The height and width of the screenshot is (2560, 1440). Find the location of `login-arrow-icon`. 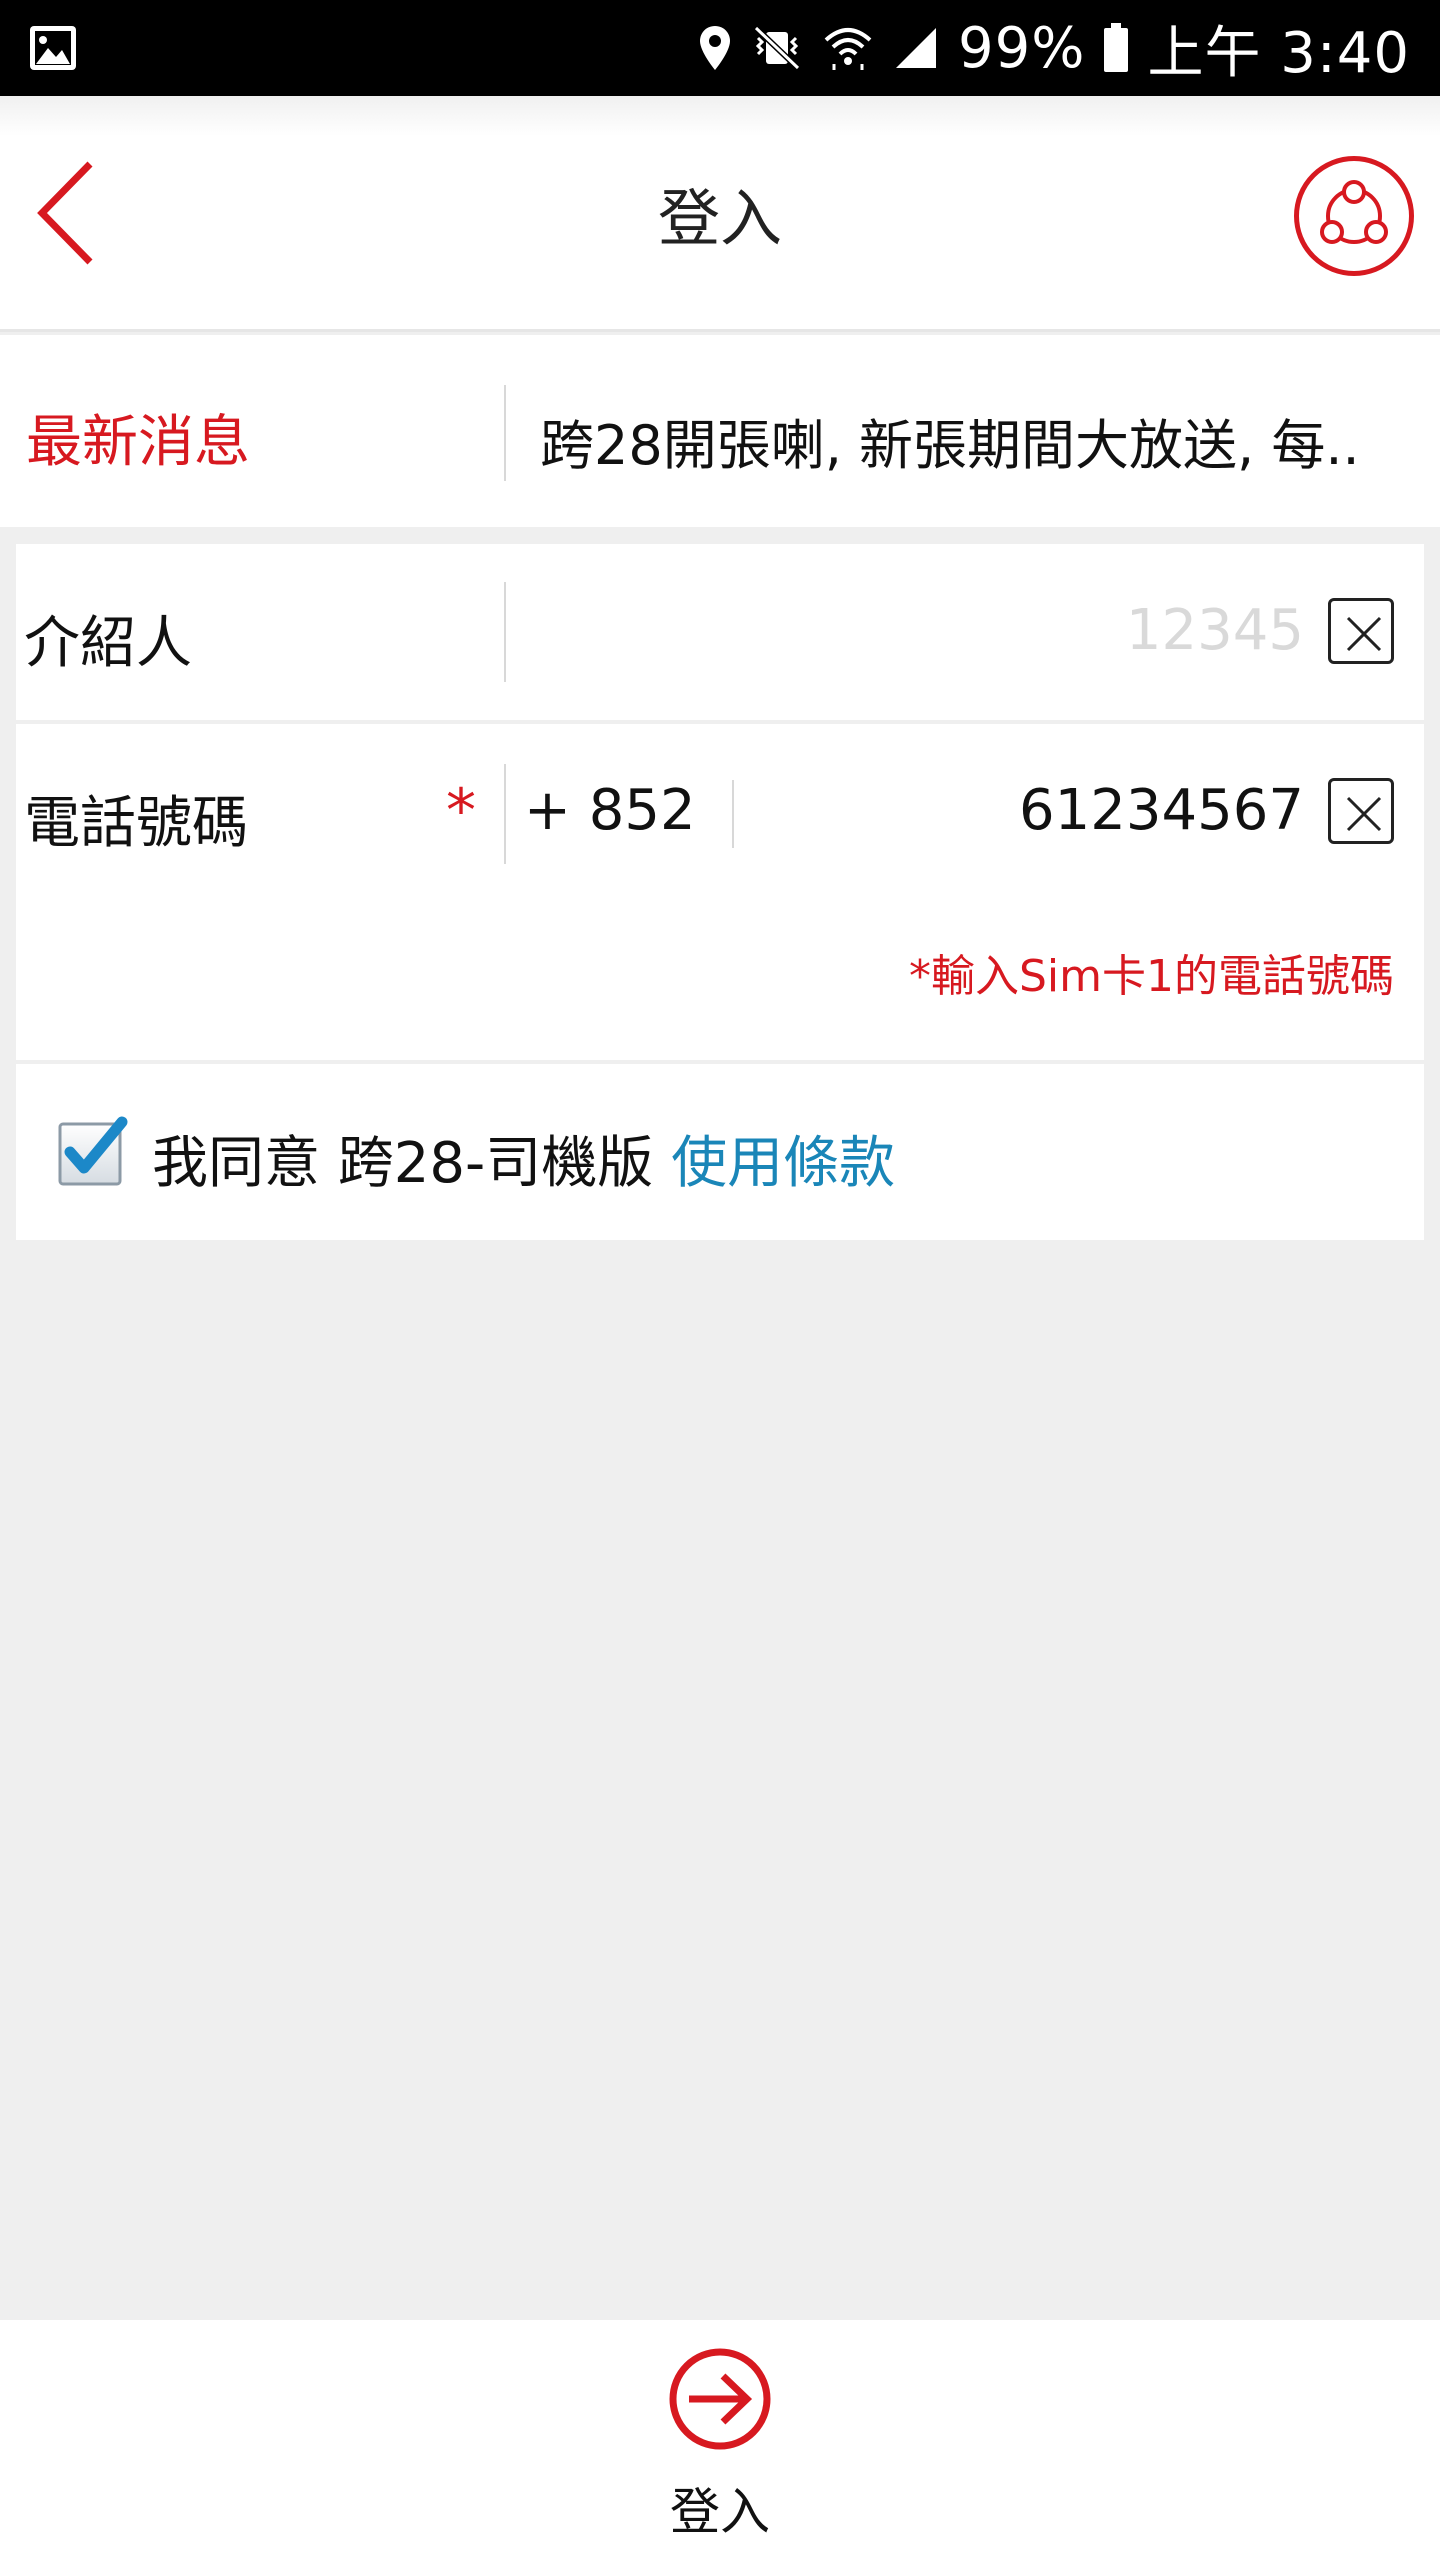

login-arrow-icon is located at coordinates (720, 2399).